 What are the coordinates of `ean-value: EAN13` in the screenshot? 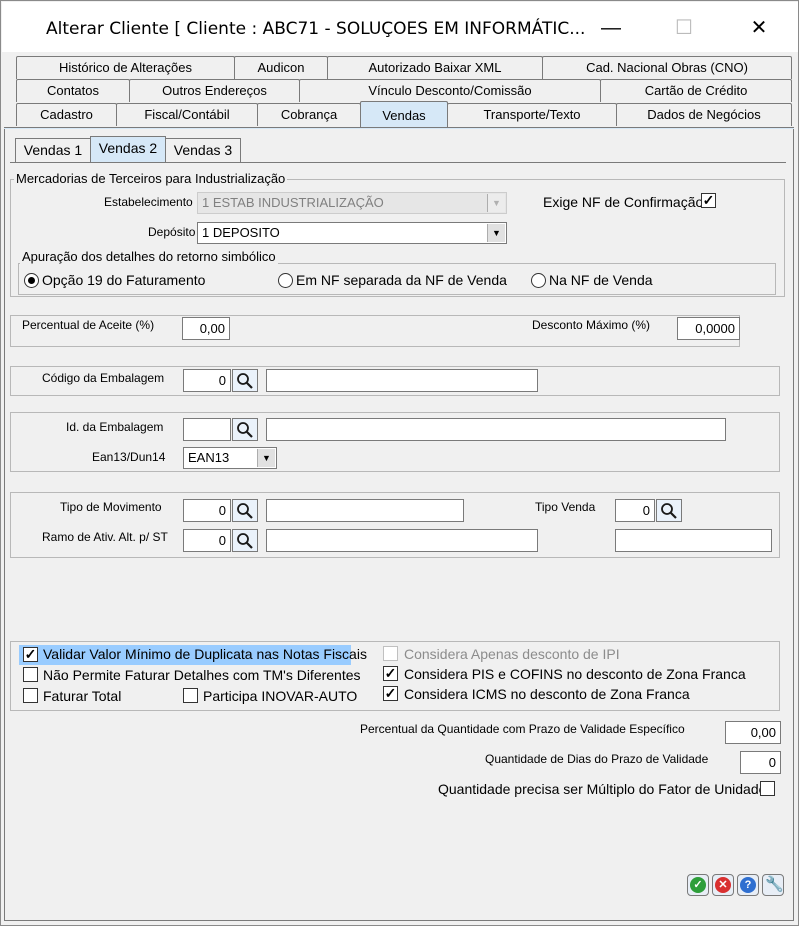 It's located at (209, 457).